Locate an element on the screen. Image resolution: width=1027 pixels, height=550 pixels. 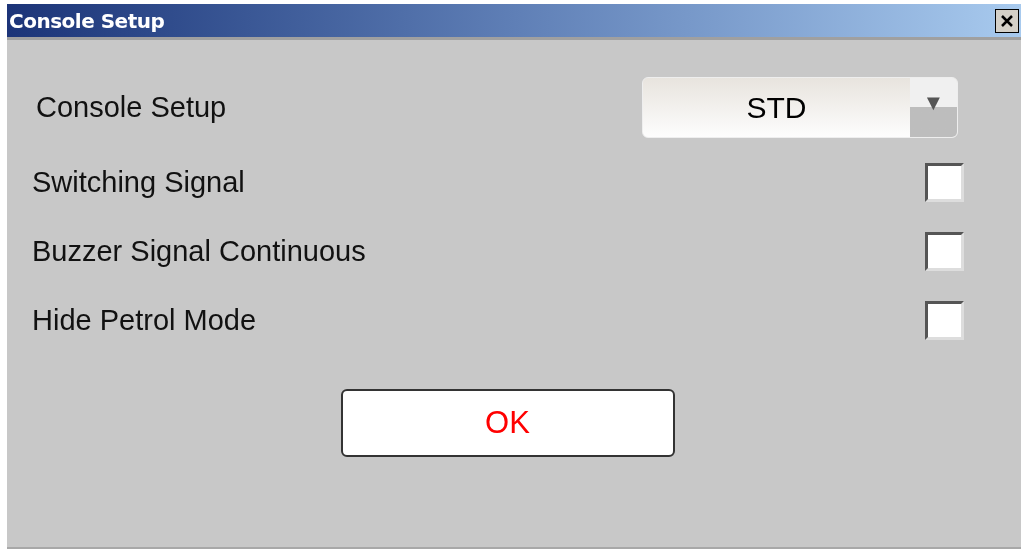
close-button is located at coordinates (1007, 20).